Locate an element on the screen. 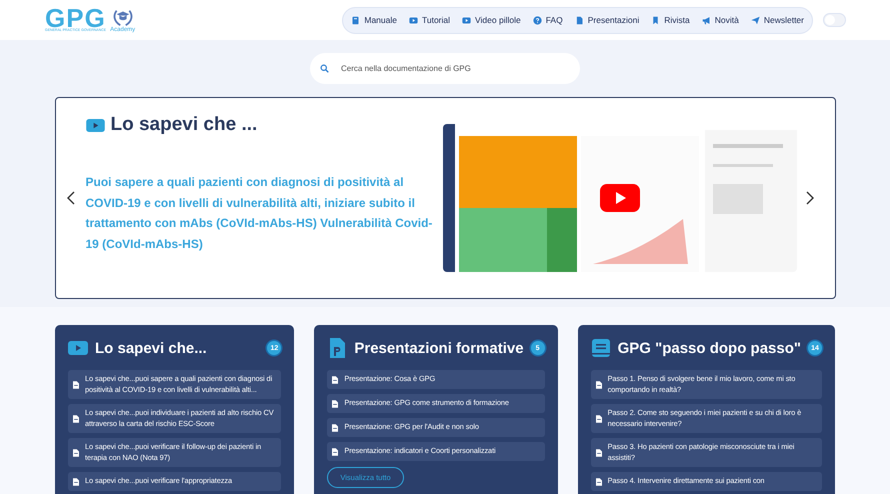 The height and width of the screenshot is (494, 890). search-field: Cerca nella documentazione di GPG is located at coordinates (445, 68).